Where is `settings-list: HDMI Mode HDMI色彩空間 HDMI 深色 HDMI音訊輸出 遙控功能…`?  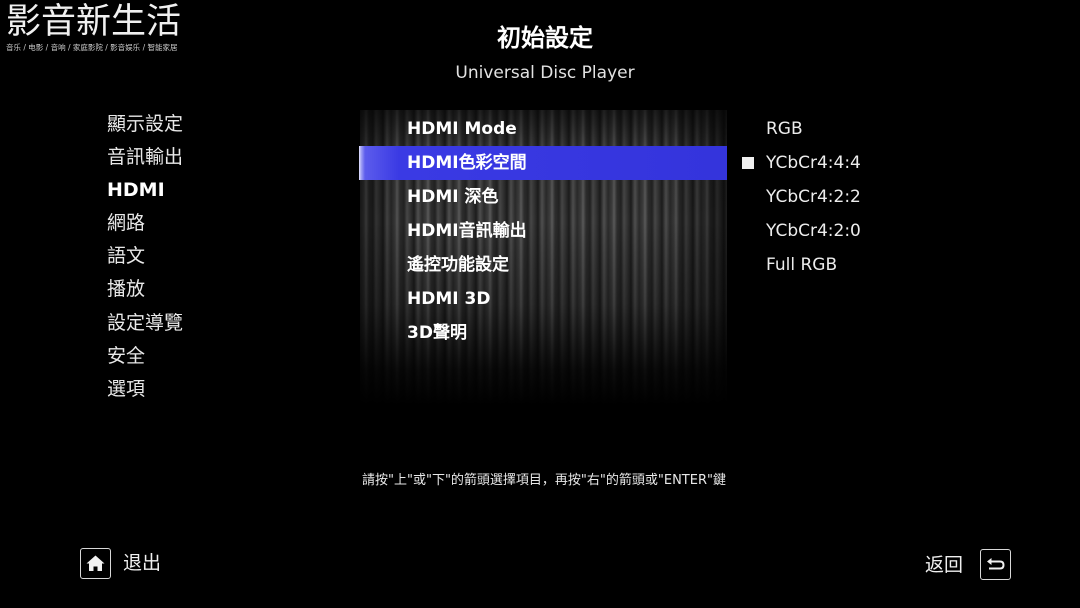 settings-list: HDMI Mode HDMI色彩空間 HDMI 深色 HDMI音訊輸出 遙控功能… is located at coordinates (543, 231).